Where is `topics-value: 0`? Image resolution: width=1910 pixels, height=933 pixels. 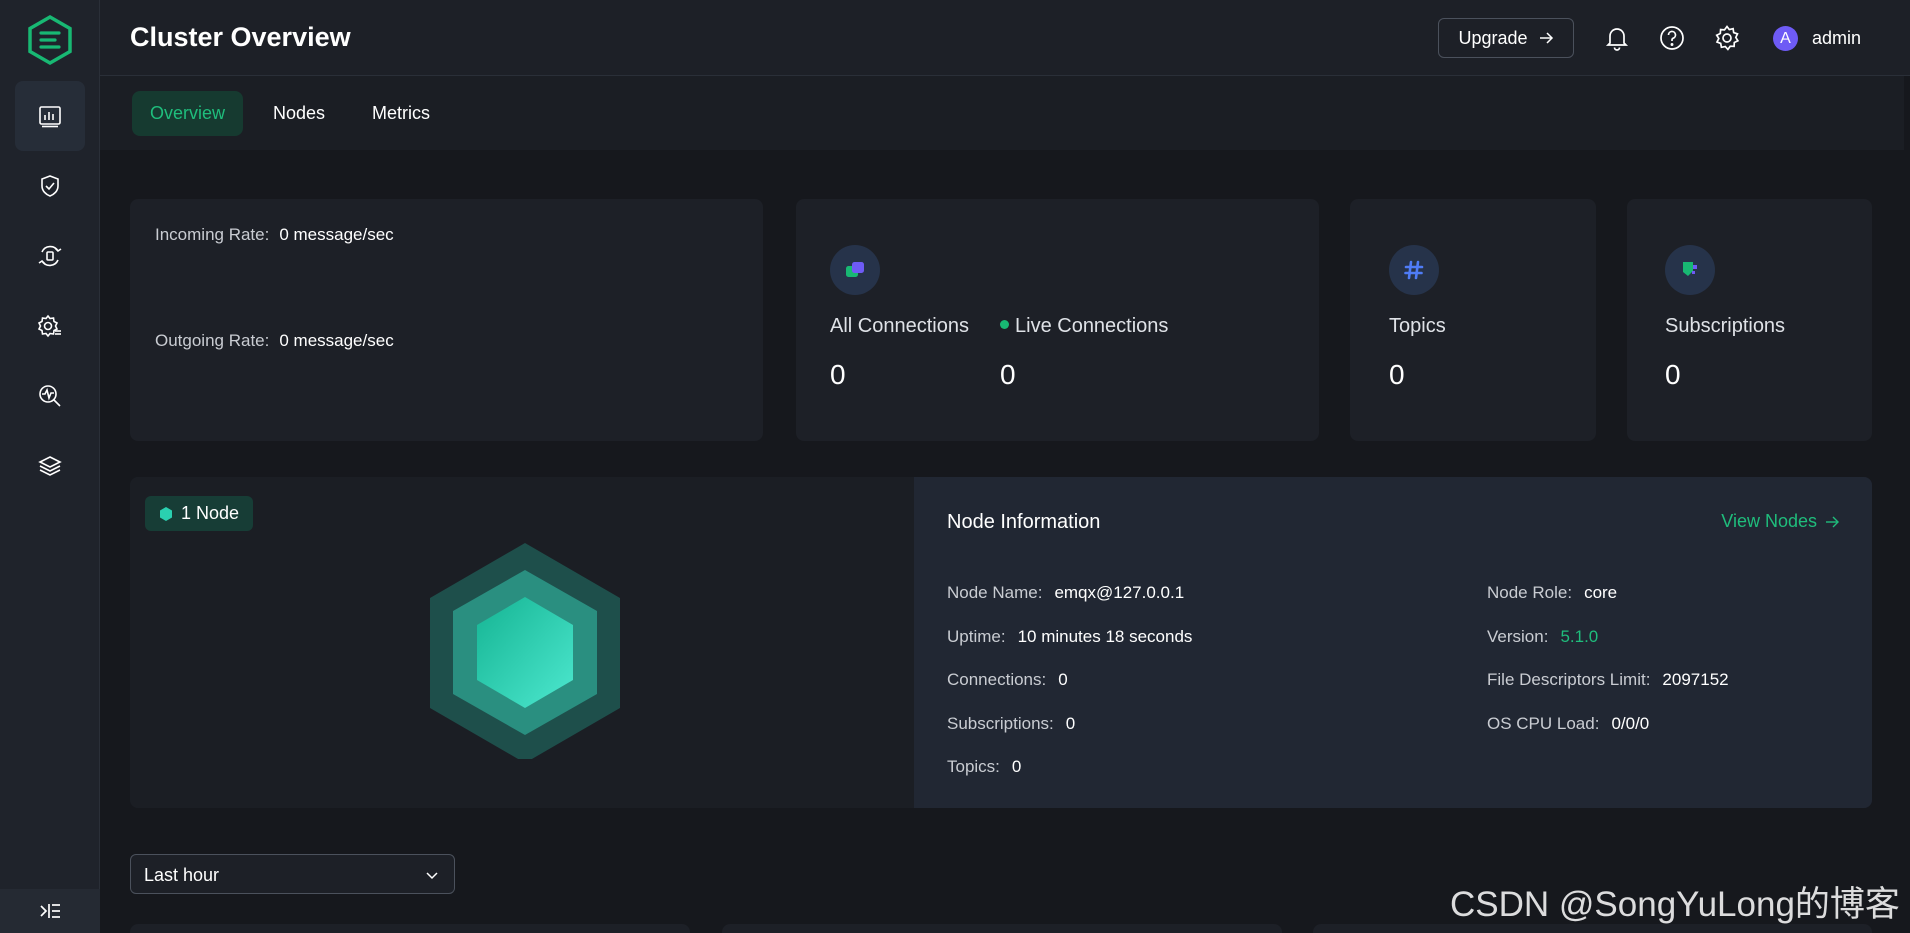
topics-value: 0 is located at coordinates (1397, 374).